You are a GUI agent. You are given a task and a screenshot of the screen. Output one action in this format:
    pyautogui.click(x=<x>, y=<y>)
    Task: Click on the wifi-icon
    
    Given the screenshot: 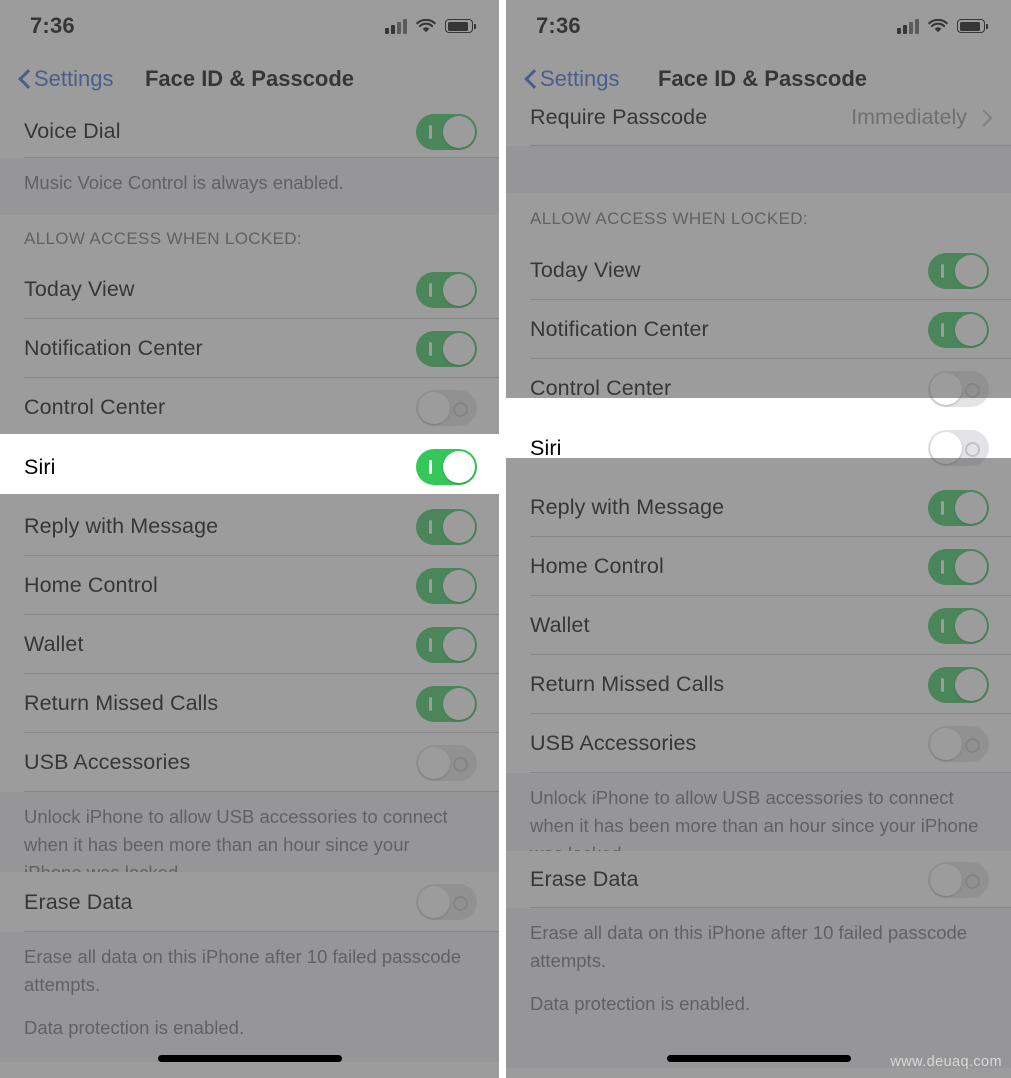 What is the action you would take?
    pyautogui.click(x=426, y=26)
    